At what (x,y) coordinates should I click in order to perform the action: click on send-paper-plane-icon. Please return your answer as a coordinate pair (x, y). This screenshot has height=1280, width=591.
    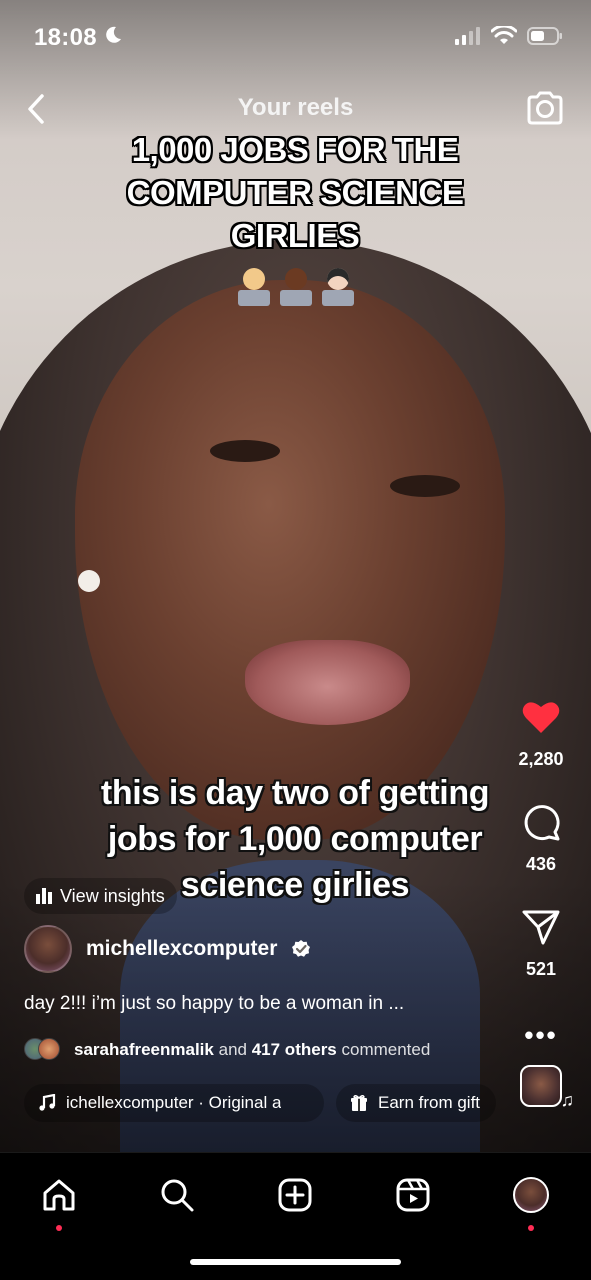
    Looking at the image, I should click on (541, 927).